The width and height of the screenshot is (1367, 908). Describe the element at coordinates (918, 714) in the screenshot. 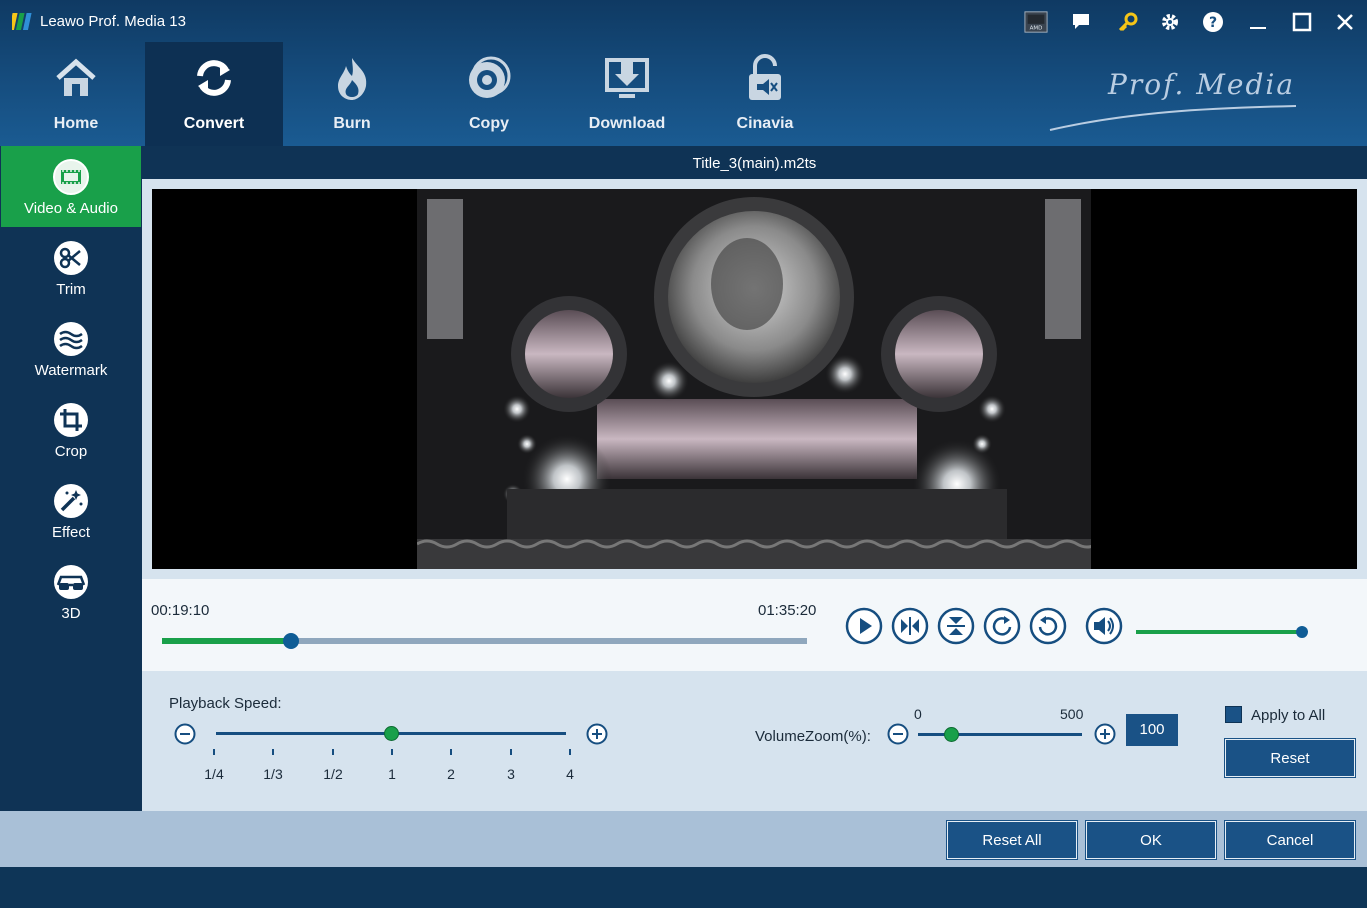

I see `volume-zoom-min: 0` at that location.